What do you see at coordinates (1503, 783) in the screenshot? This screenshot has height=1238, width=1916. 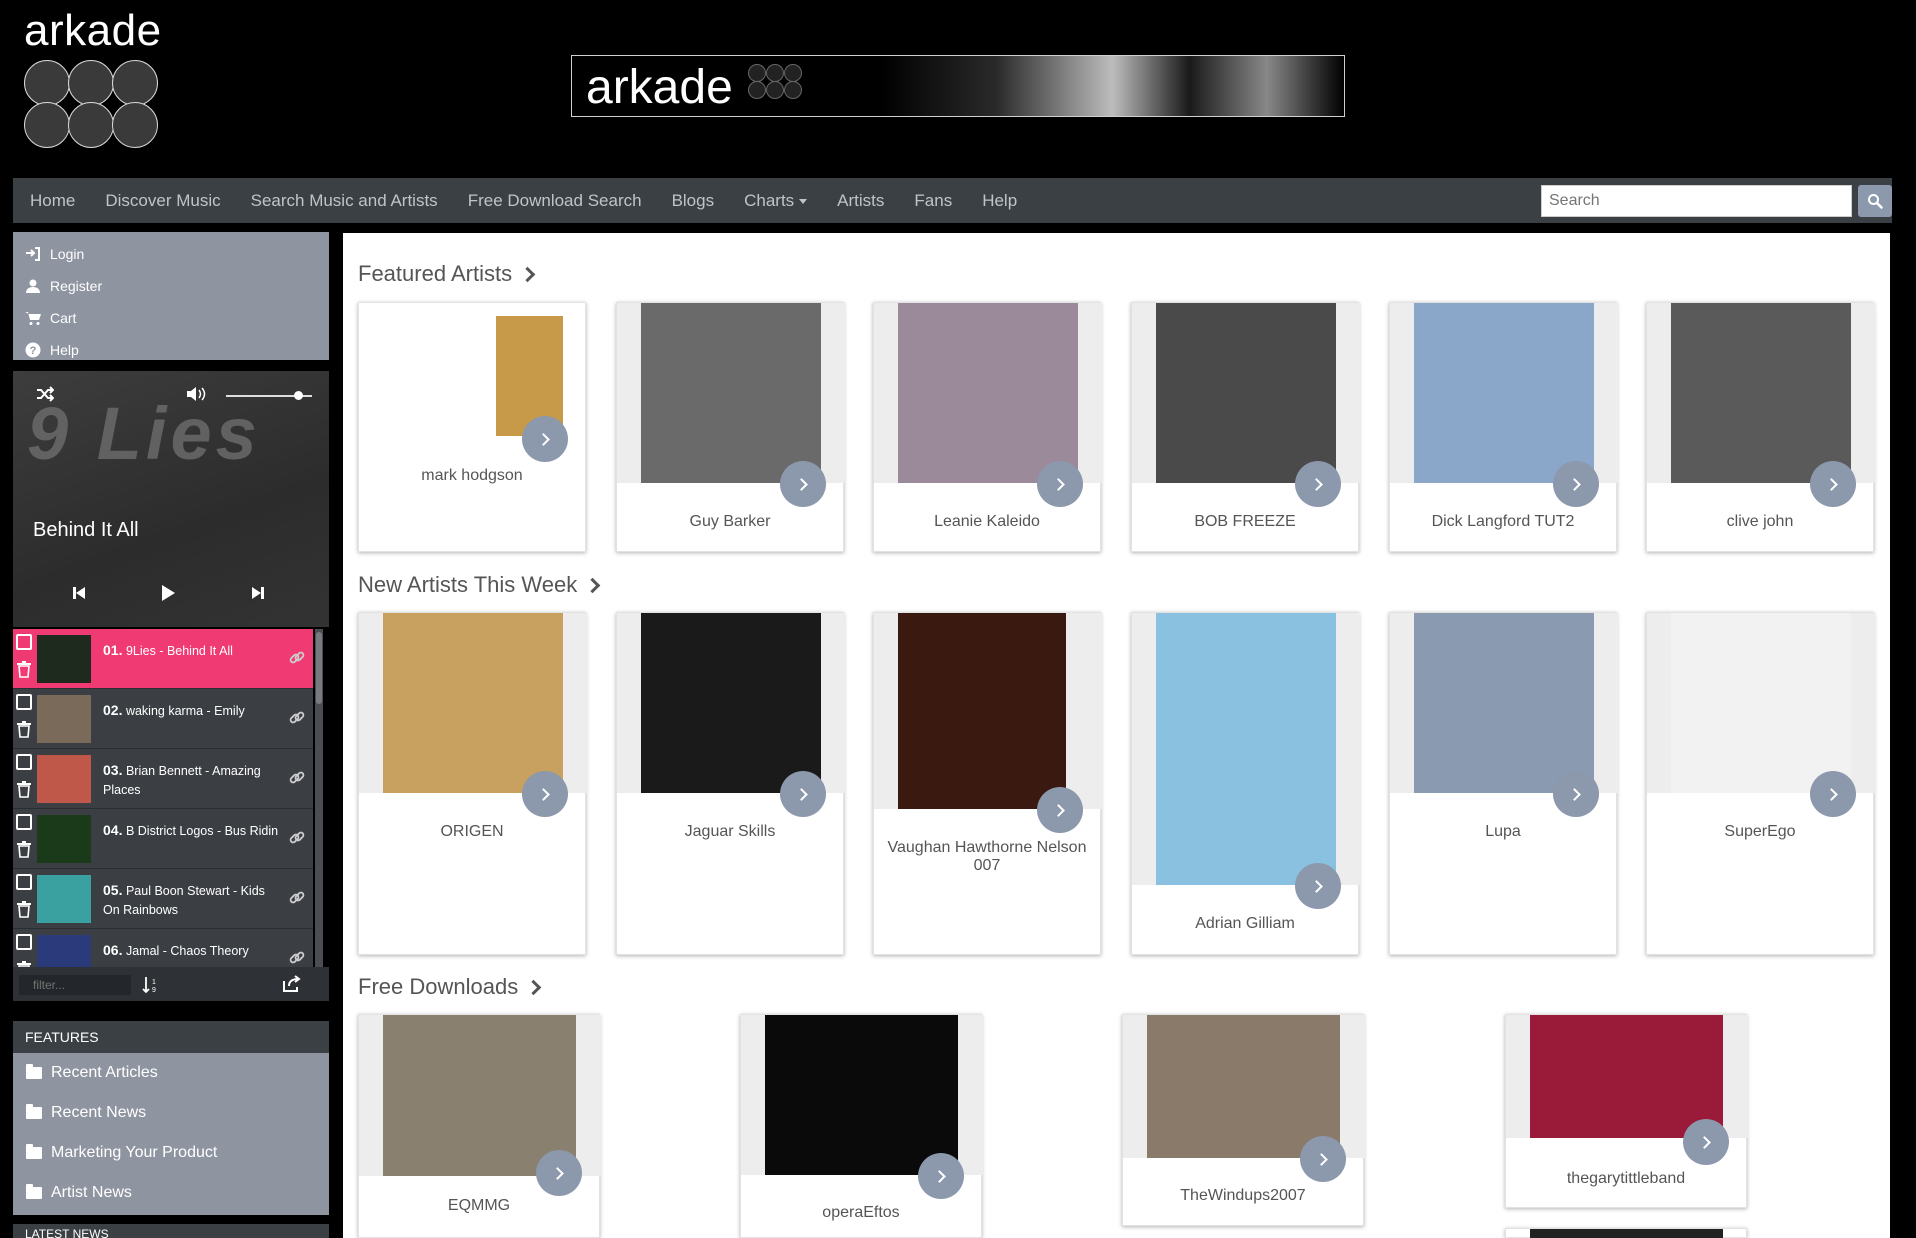 I see `artist-card: Lupa` at bounding box center [1503, 783].